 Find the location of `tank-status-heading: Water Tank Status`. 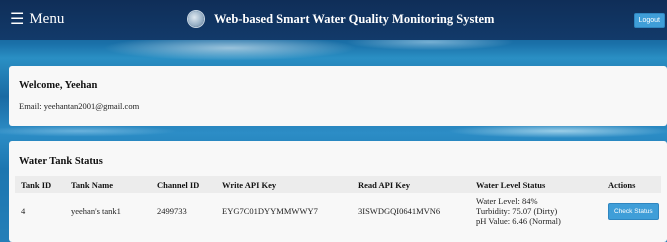

tank-status-heading: Water Tank Status is located at coordinates (61, 161).